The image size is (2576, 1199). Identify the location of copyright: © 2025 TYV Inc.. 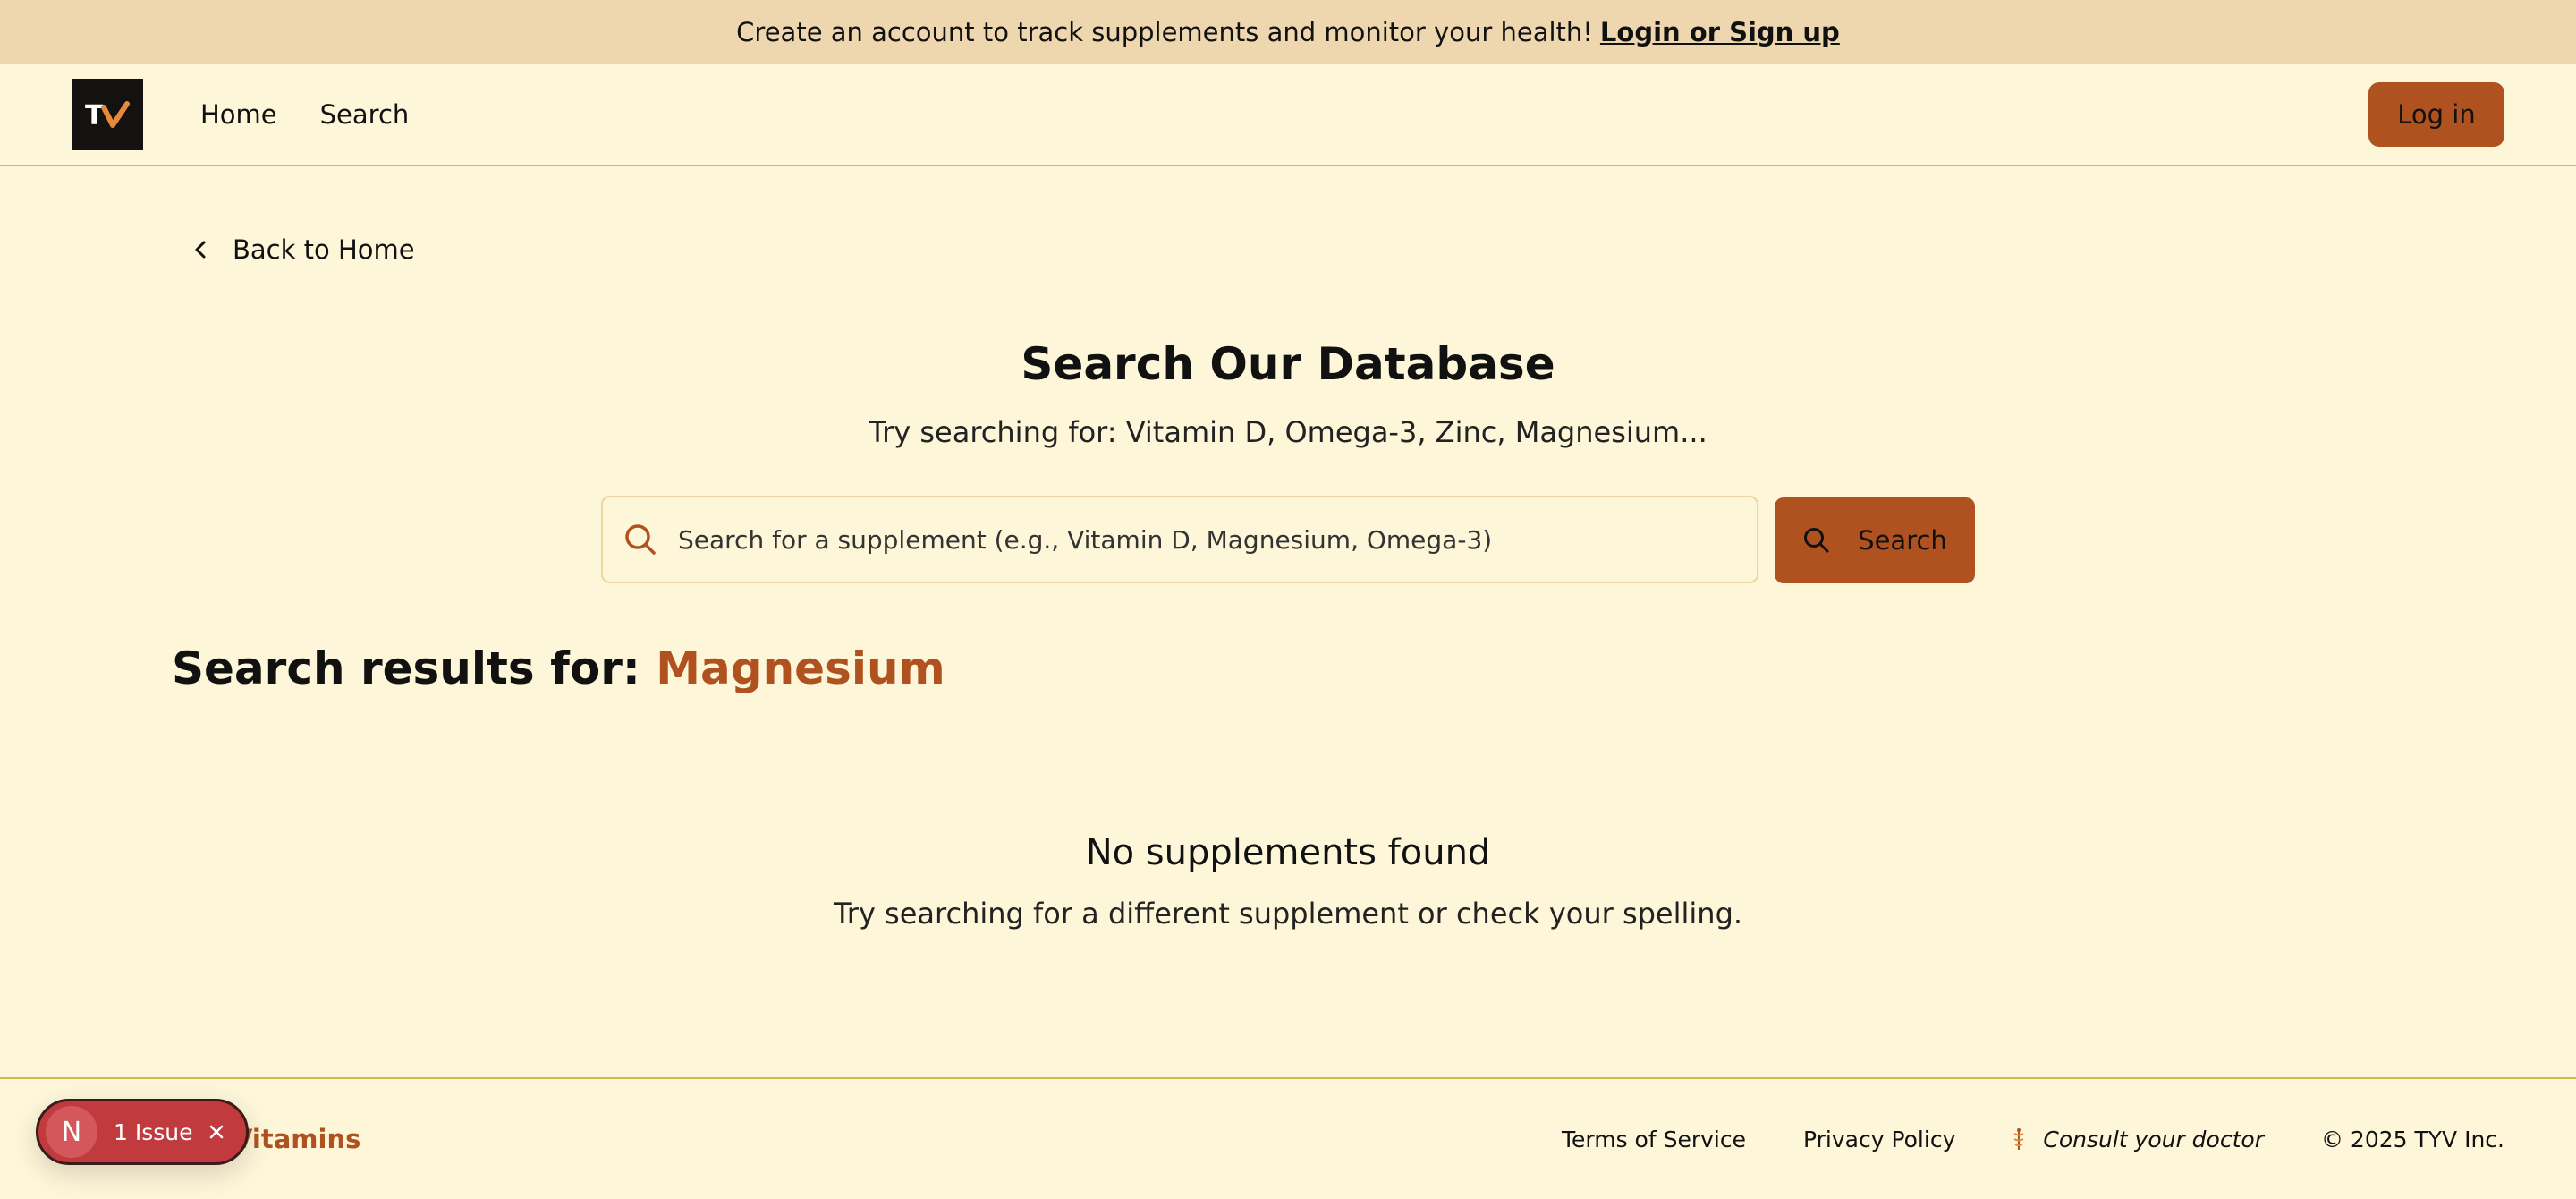
(2412, 1139).